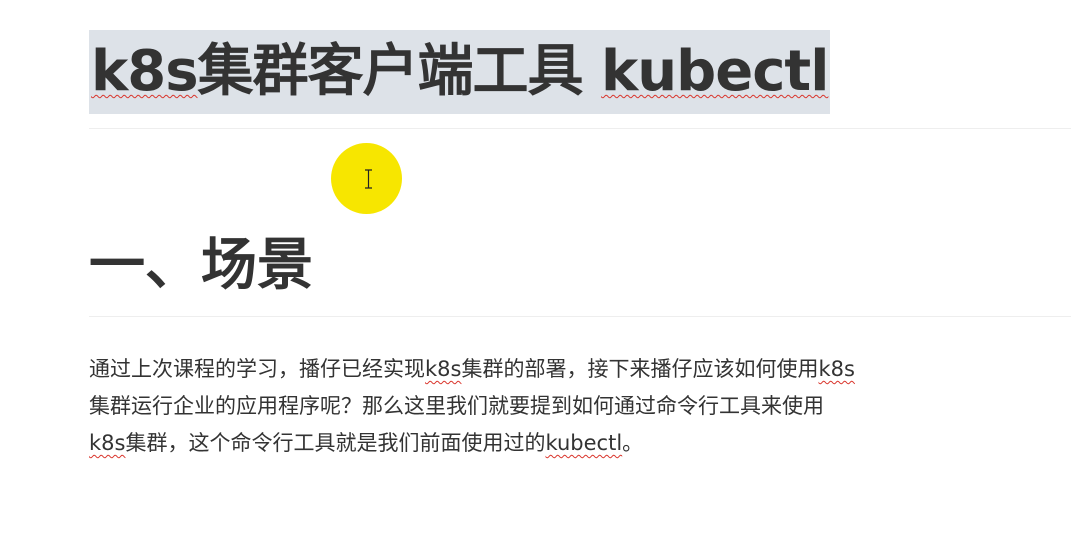  Describe the element at coordinates (201, 266) in the screenshot. I see `section-heading: 一、场景` at that location.